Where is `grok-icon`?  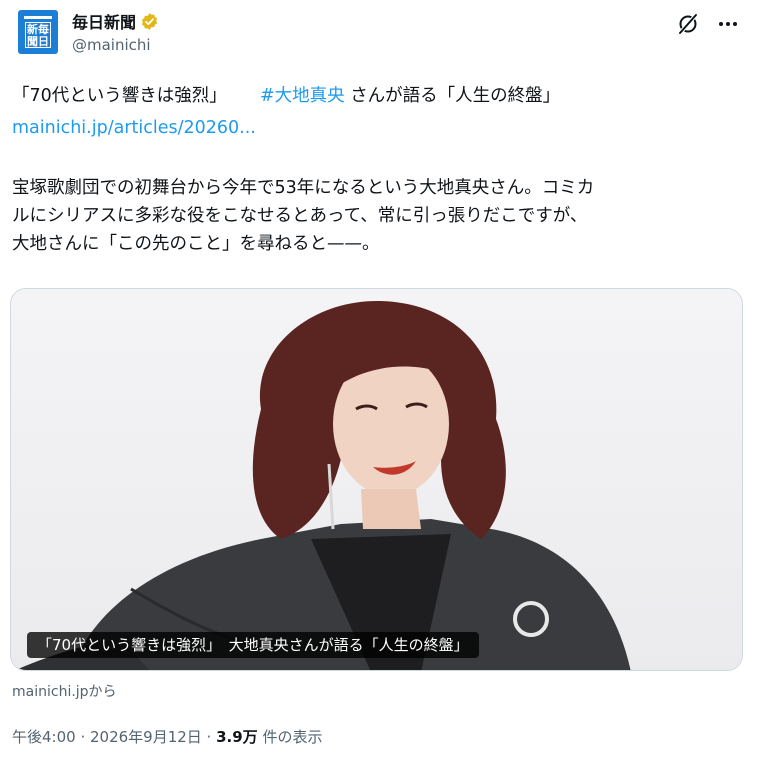 grok-icon is located at coordinates (688, 24).